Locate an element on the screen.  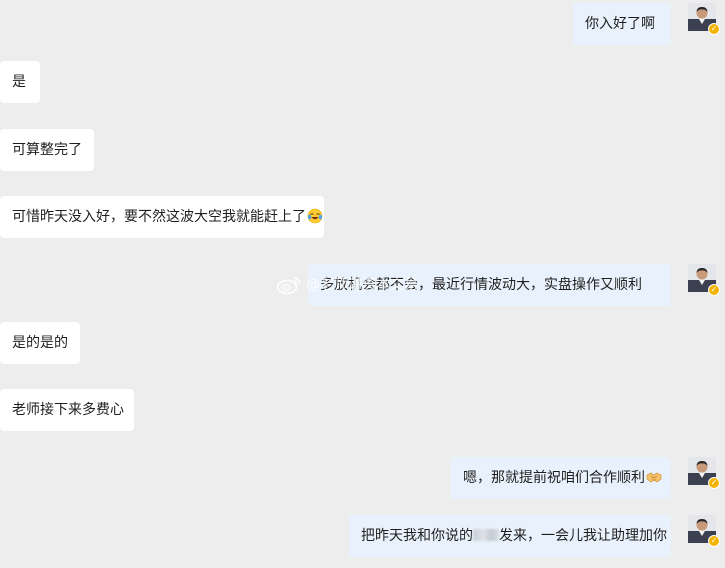
message-text: 可算整完了 is located at coordinates (47, 150).